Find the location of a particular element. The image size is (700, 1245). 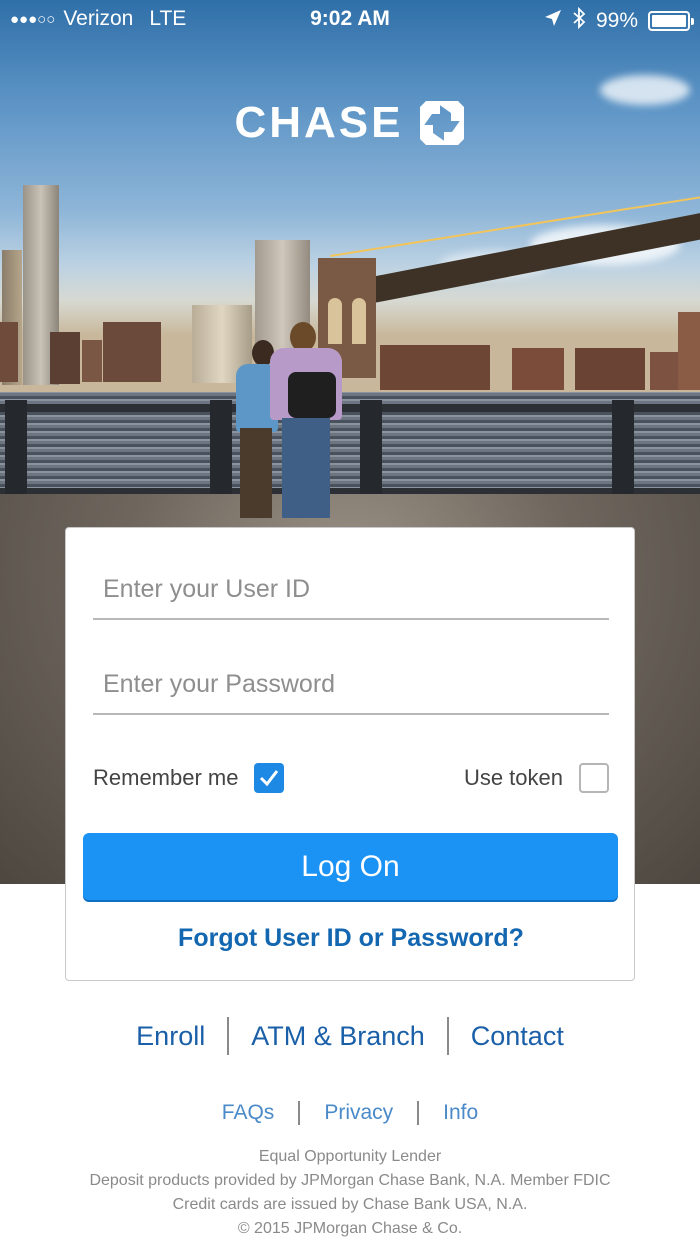

privacy-link: Privacy is located at coordinates (358, 1113).